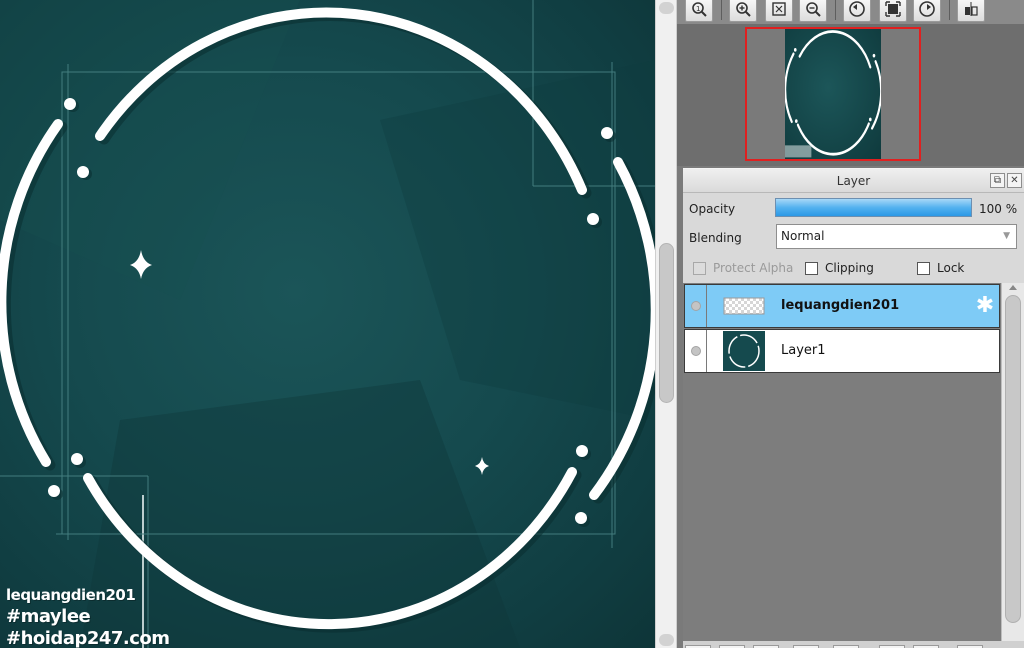 Image resolution: width=1024 pixels, height=648 pixels. Describe the element at coordinates (998, 209) in the screenshot. I see `opacity-value: 100 %` at that location.